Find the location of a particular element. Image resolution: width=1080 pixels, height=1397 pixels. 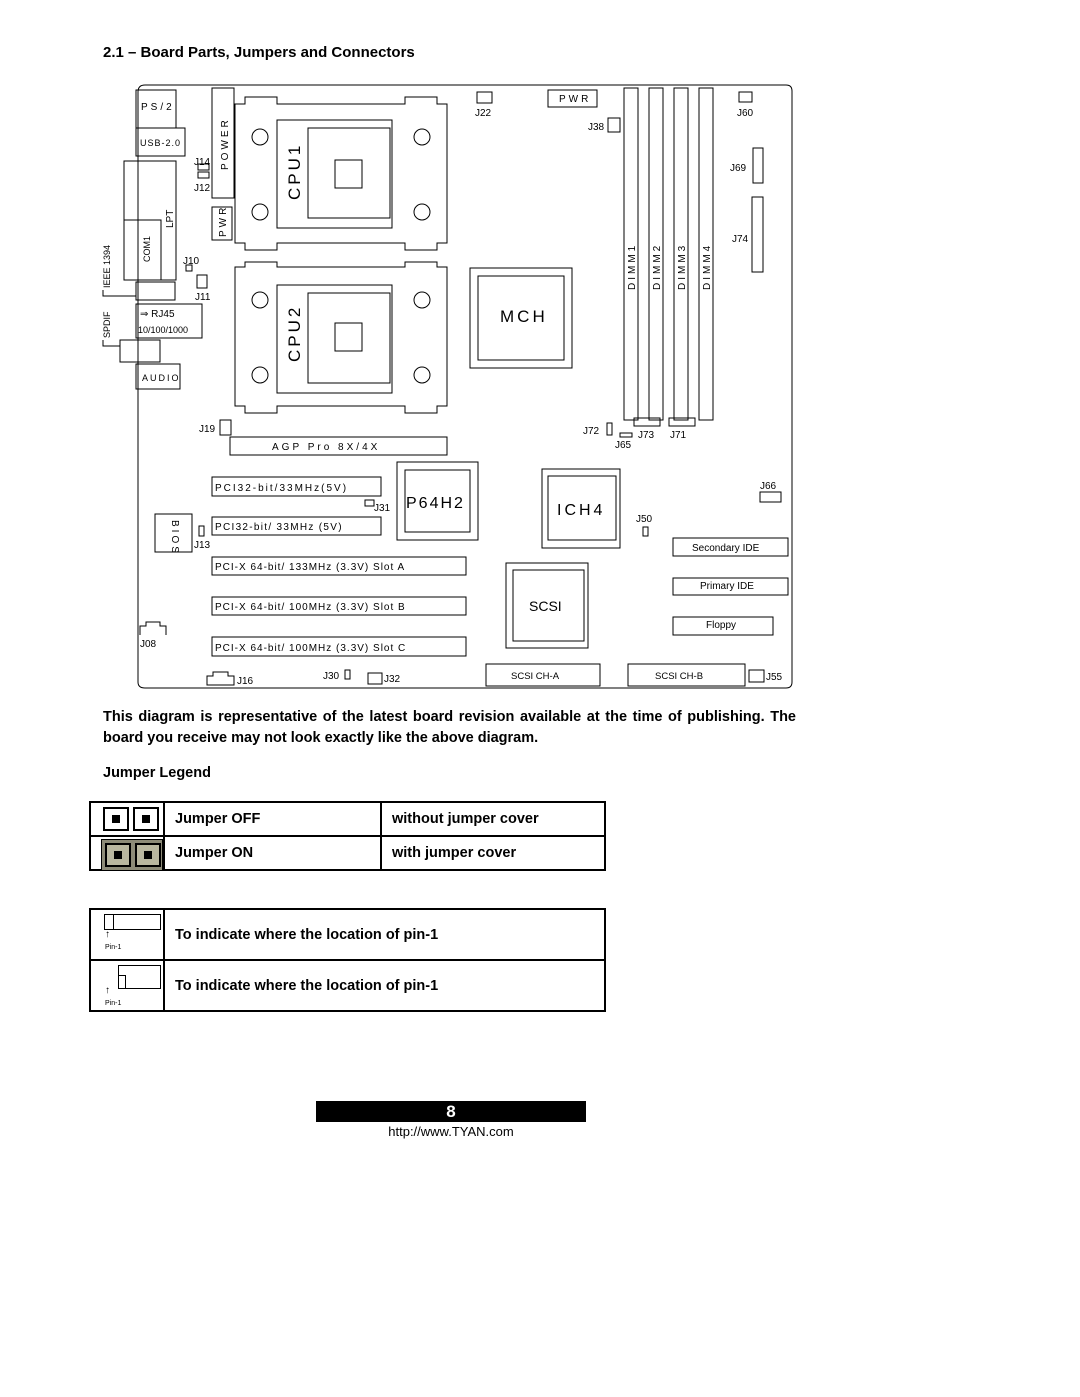

secondary-ide-connector: Secondary IDE is located at coordinates (730, 547).